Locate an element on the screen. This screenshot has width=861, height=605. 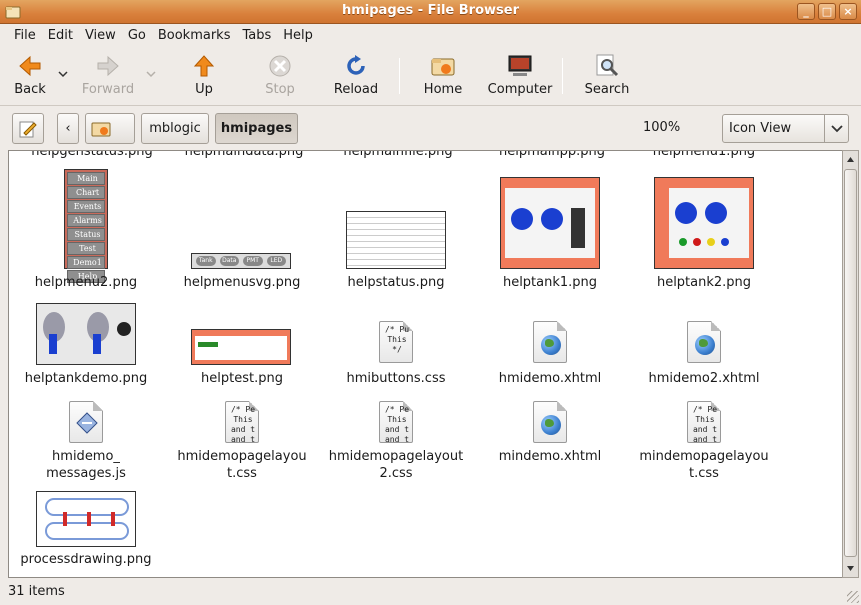
file-label: helptank2.png is located at coordinates (704, 282).